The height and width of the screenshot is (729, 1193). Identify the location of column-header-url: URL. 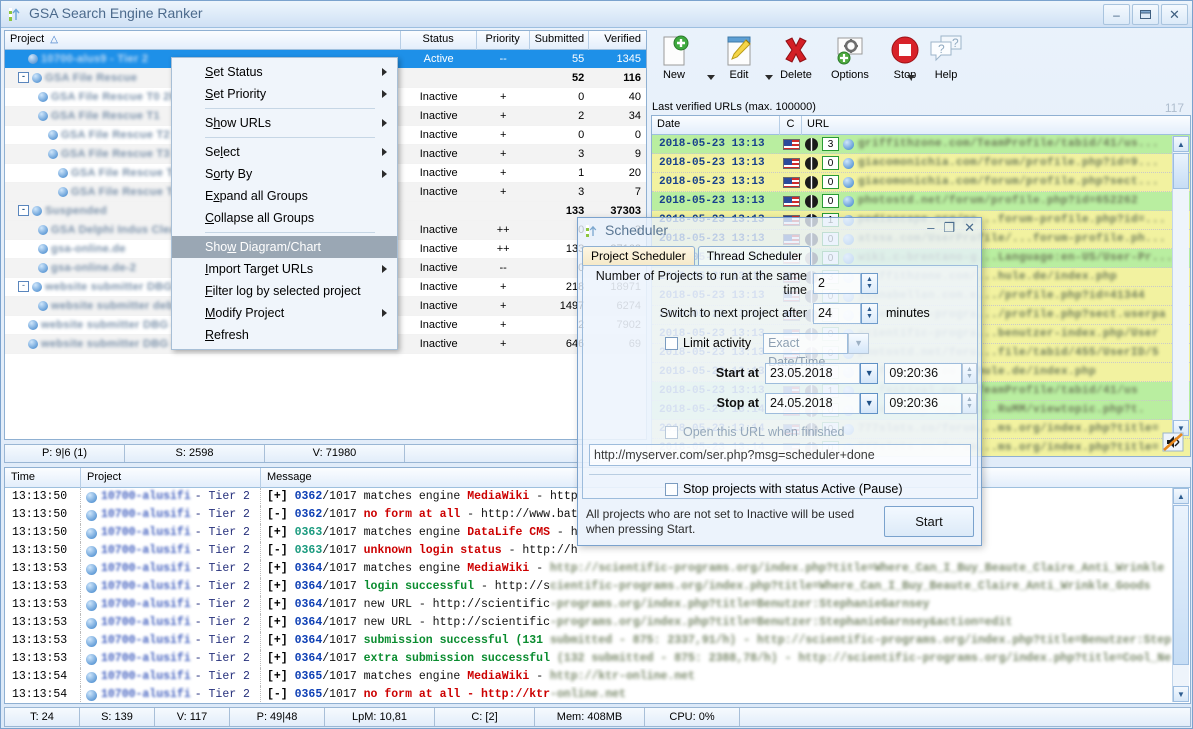
(985, 125).